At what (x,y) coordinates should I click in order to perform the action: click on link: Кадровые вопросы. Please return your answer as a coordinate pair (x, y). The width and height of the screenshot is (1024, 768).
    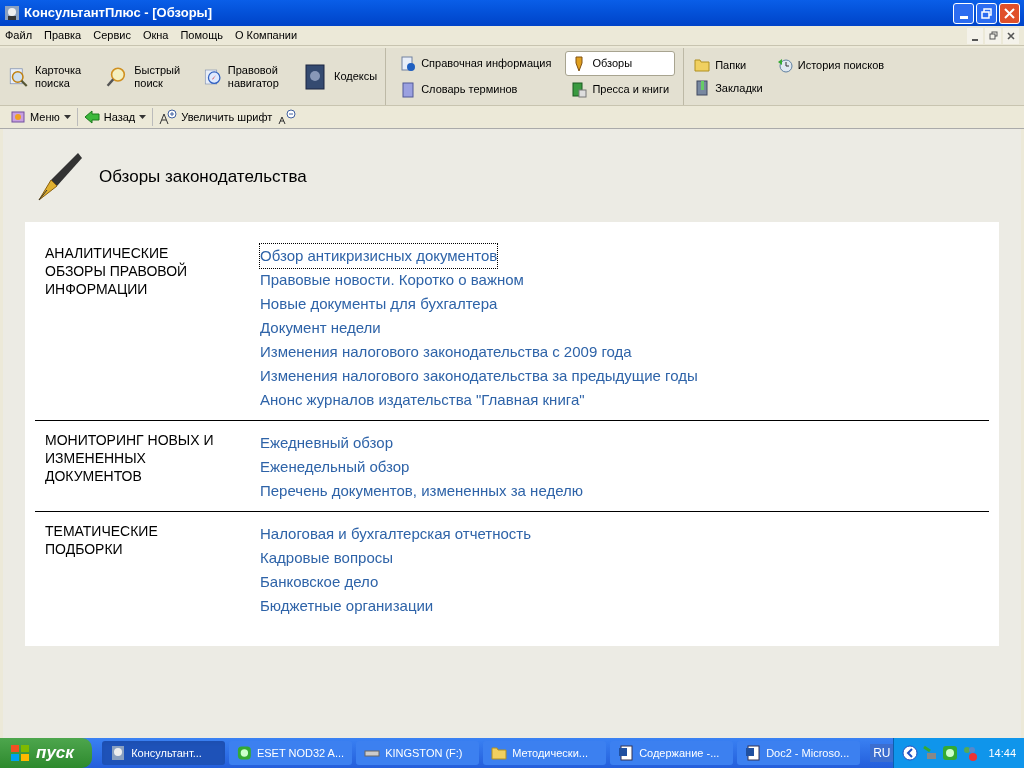
    Looking at the image, I should click on (326, 558).